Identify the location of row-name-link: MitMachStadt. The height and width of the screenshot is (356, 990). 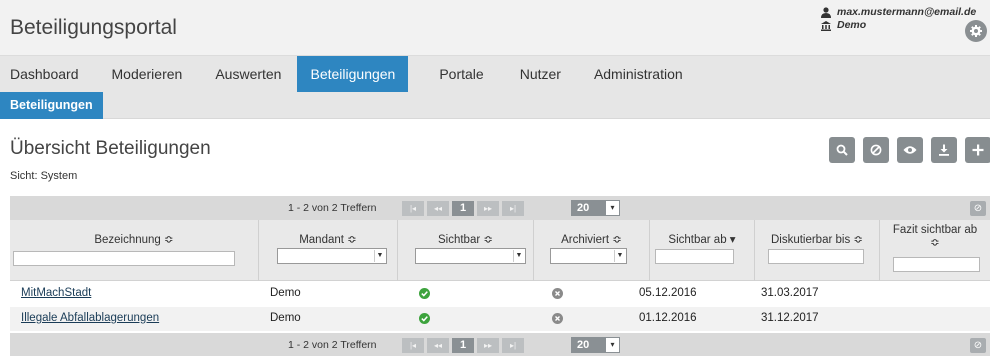
(56, 293).